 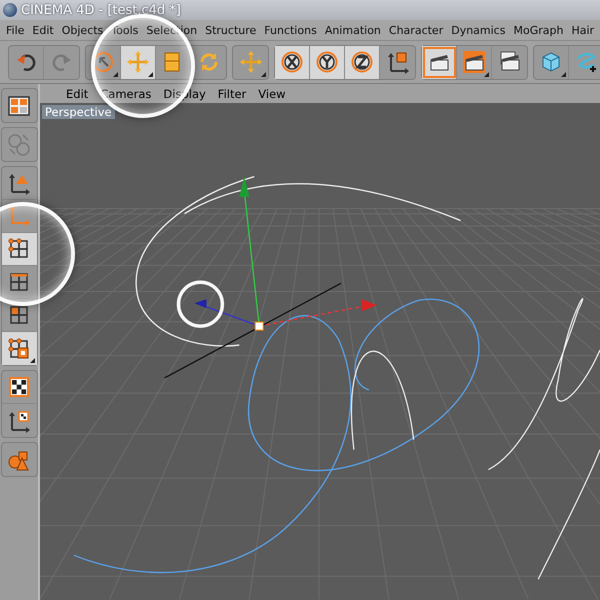 What do you see at coordinates (398, 62) in the screenshot?
I see `coord-icon` at bounding box center [398, 62].